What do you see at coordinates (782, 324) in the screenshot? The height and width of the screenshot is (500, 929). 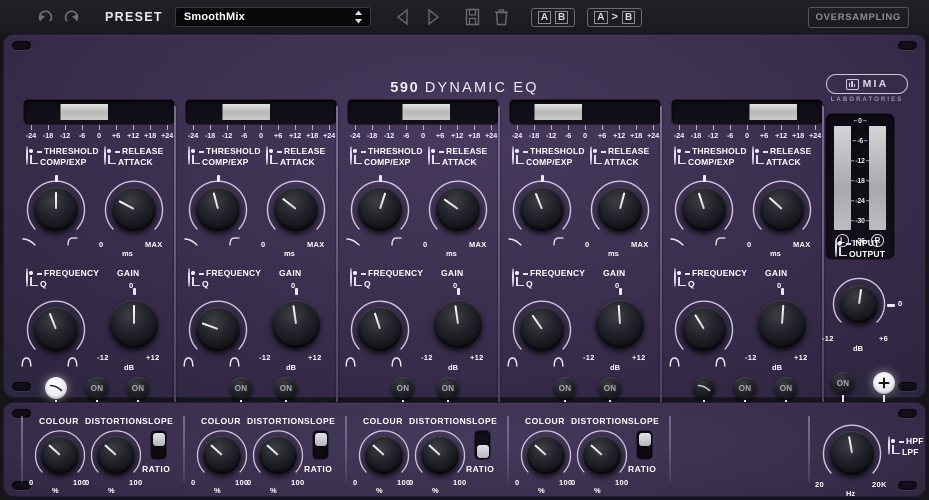 I see `band-5-gain-knob` at bounding box center [782, 324].